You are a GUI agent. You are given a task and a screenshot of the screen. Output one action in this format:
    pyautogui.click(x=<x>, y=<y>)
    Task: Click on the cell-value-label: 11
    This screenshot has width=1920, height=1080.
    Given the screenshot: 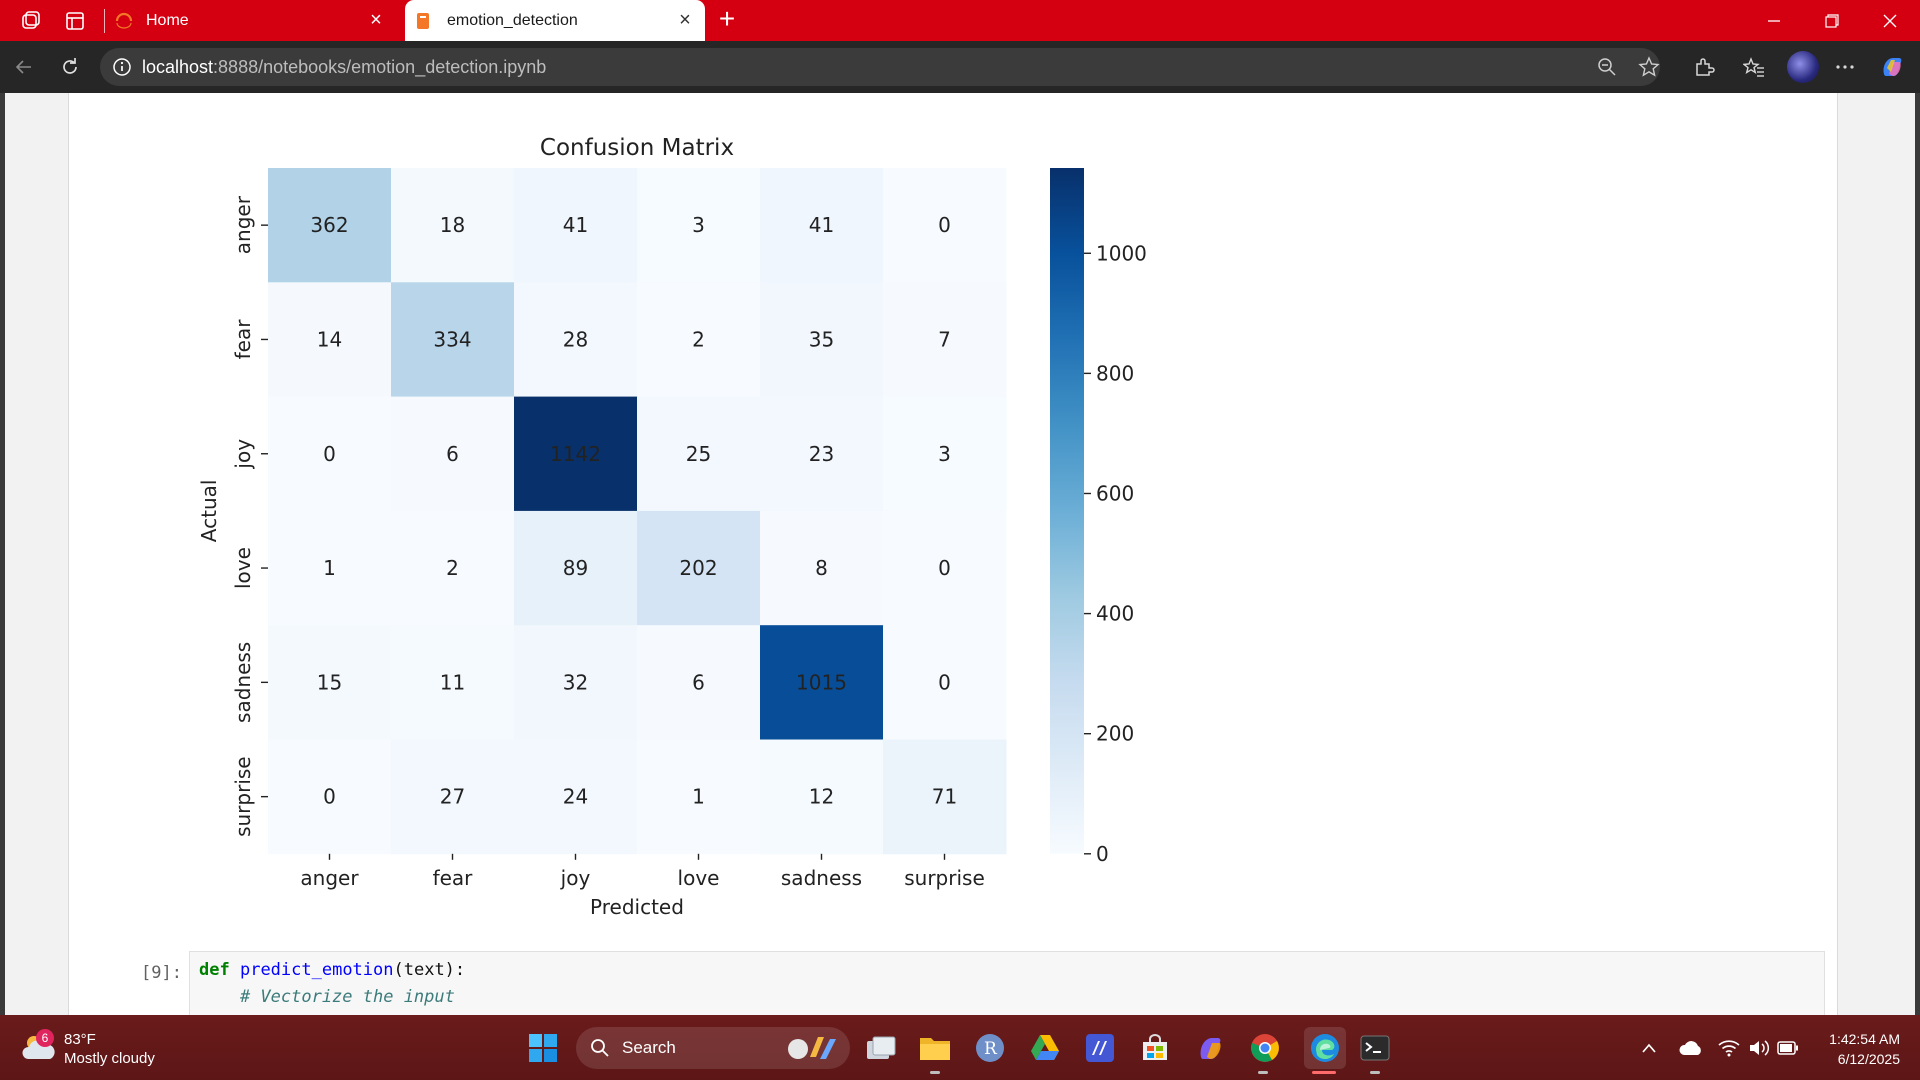 What is the action you would take?
    pyautogui.click(x=452, y=682)
    